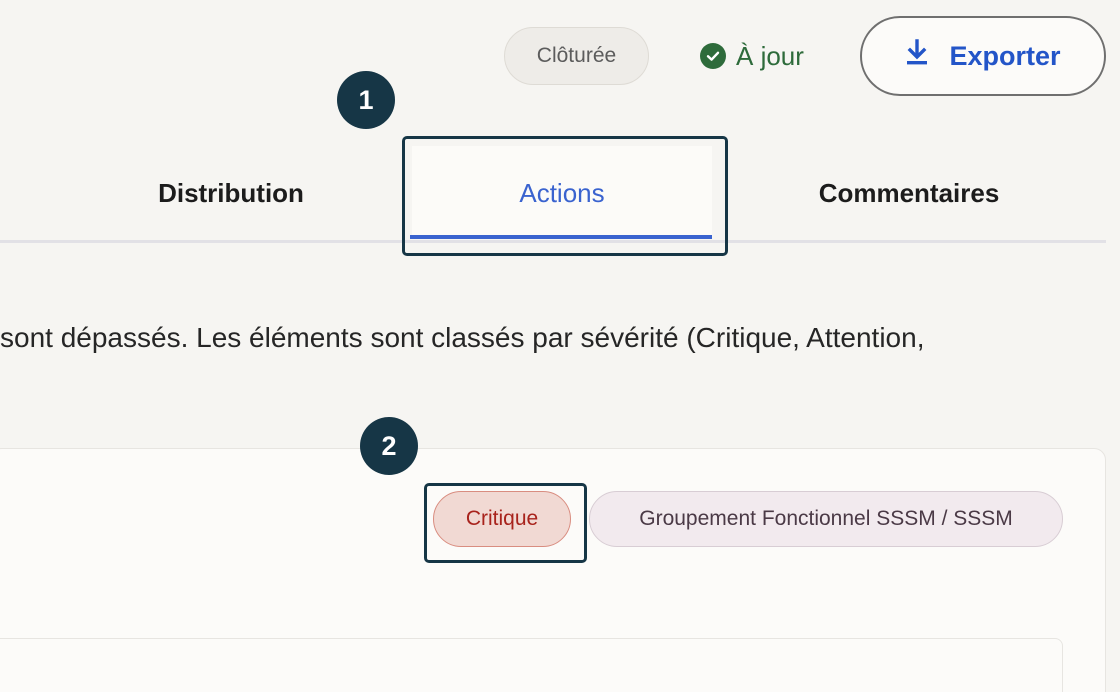  I want to click on step-marker-1-label: 1, so click(366, 99).